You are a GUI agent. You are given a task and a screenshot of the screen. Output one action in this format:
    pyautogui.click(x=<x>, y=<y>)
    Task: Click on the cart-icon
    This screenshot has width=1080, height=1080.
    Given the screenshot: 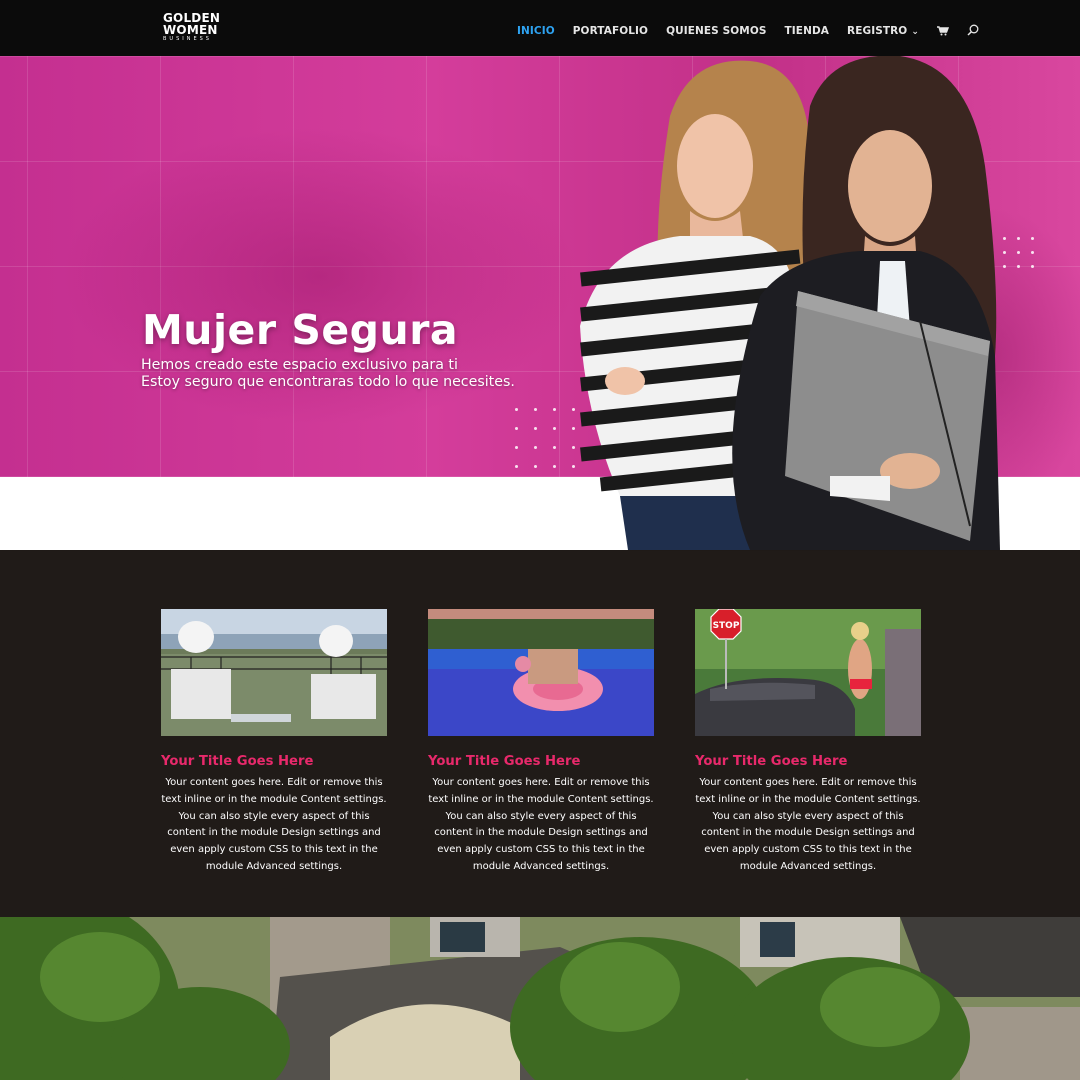 What is the action you would take?
    pyautogui.click(x=943, y=30)
    